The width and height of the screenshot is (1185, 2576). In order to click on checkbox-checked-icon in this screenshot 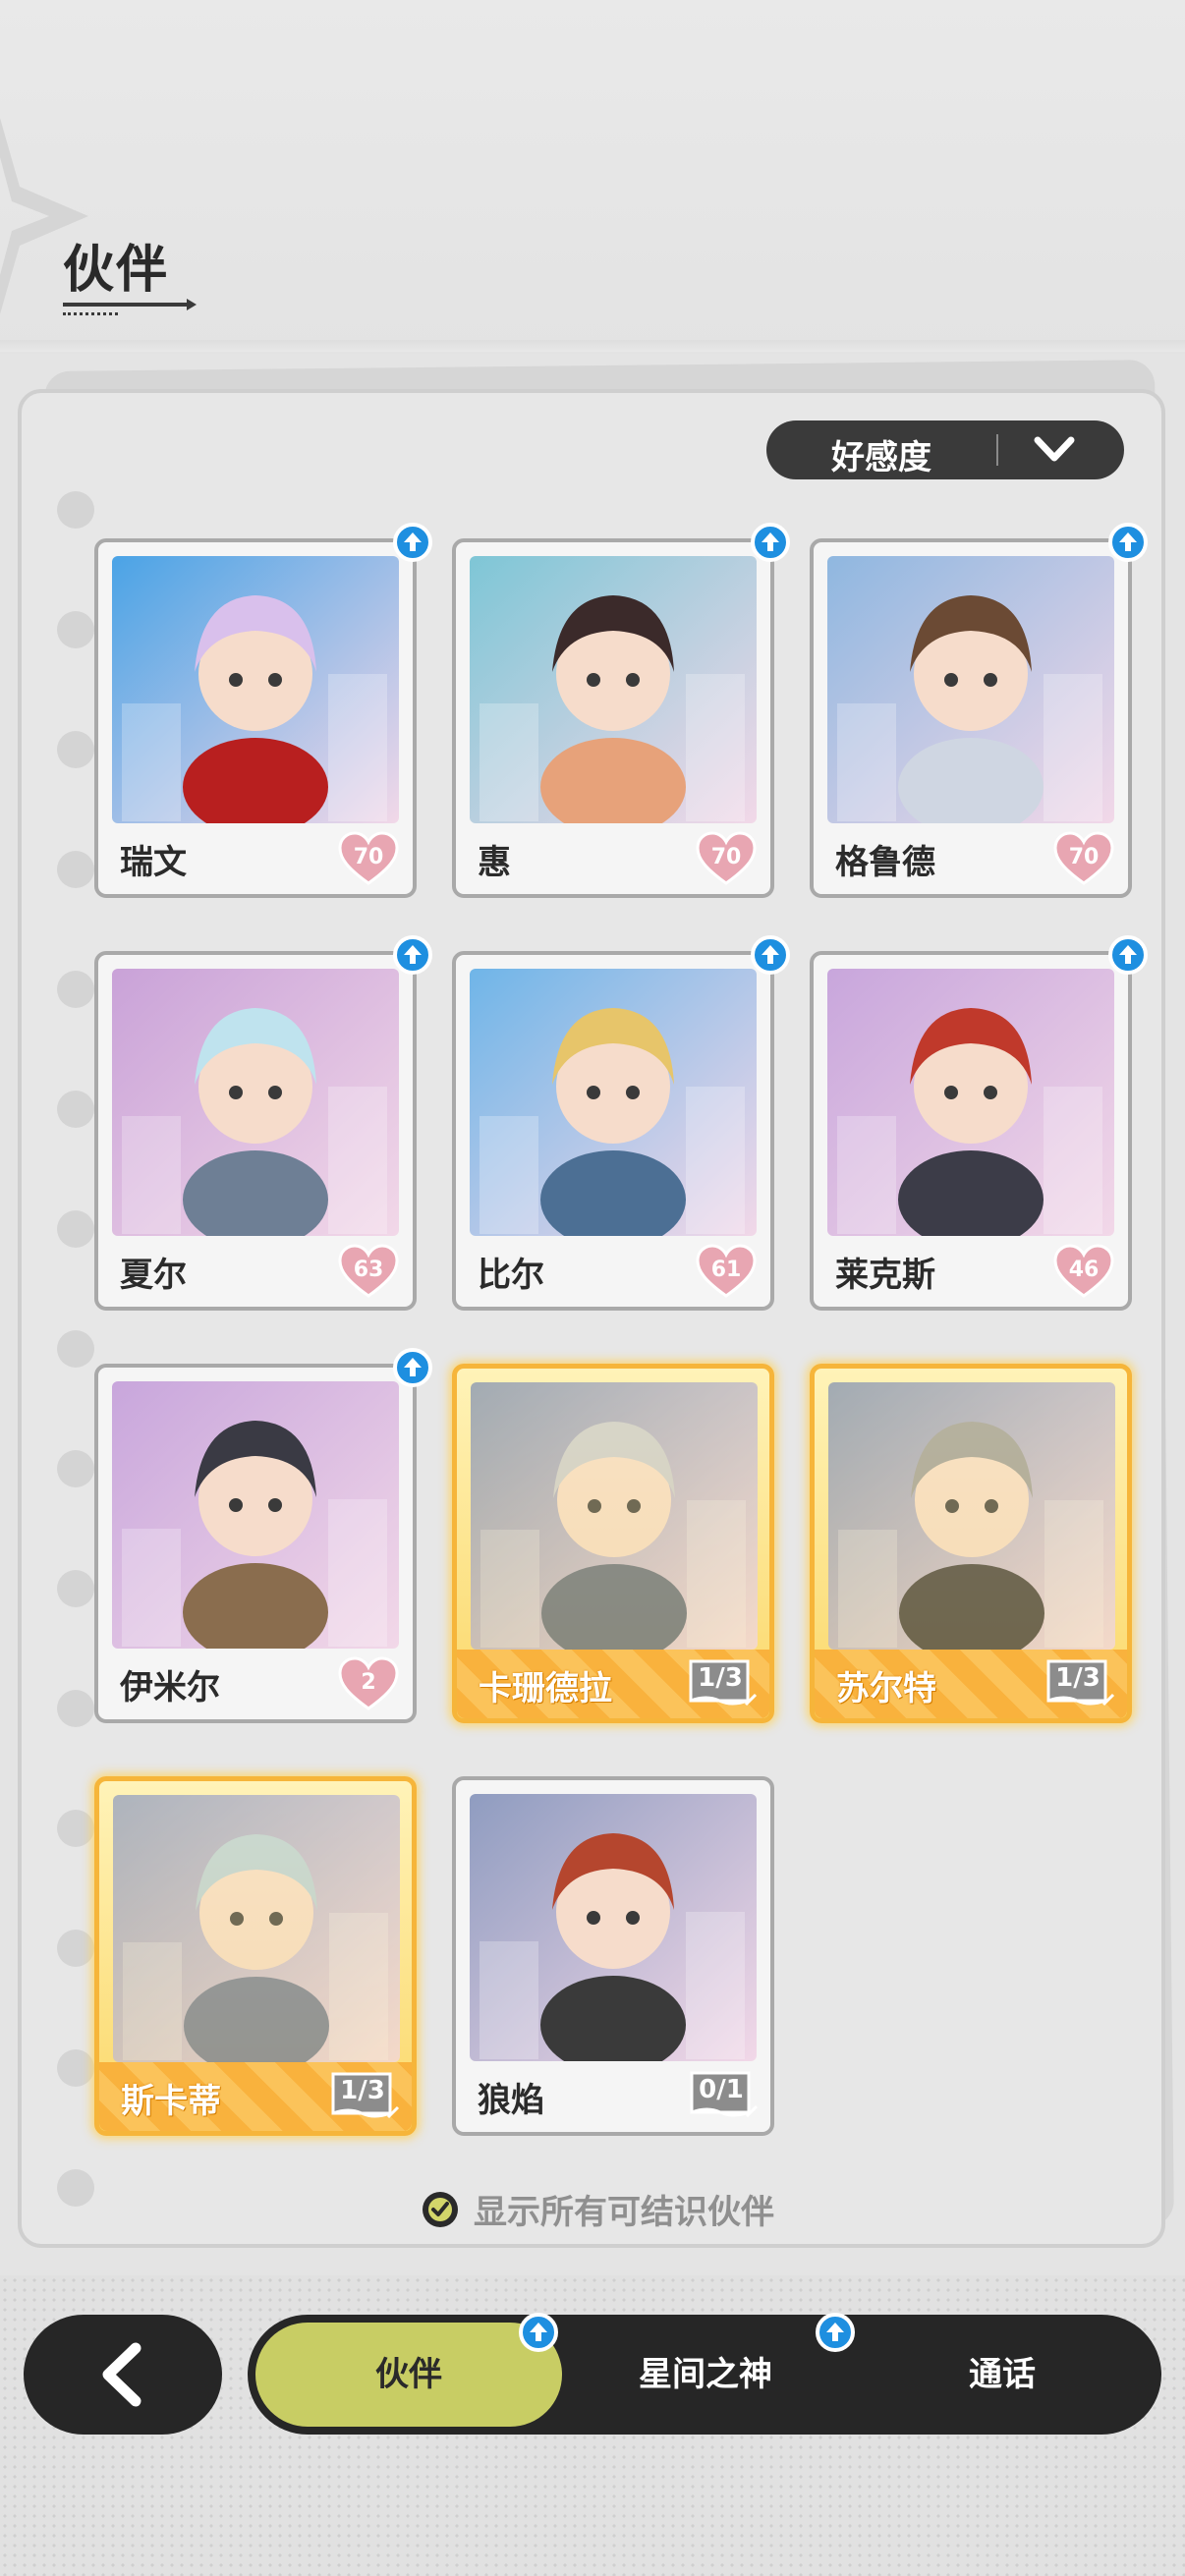, I will do `click(441, 2209)`.